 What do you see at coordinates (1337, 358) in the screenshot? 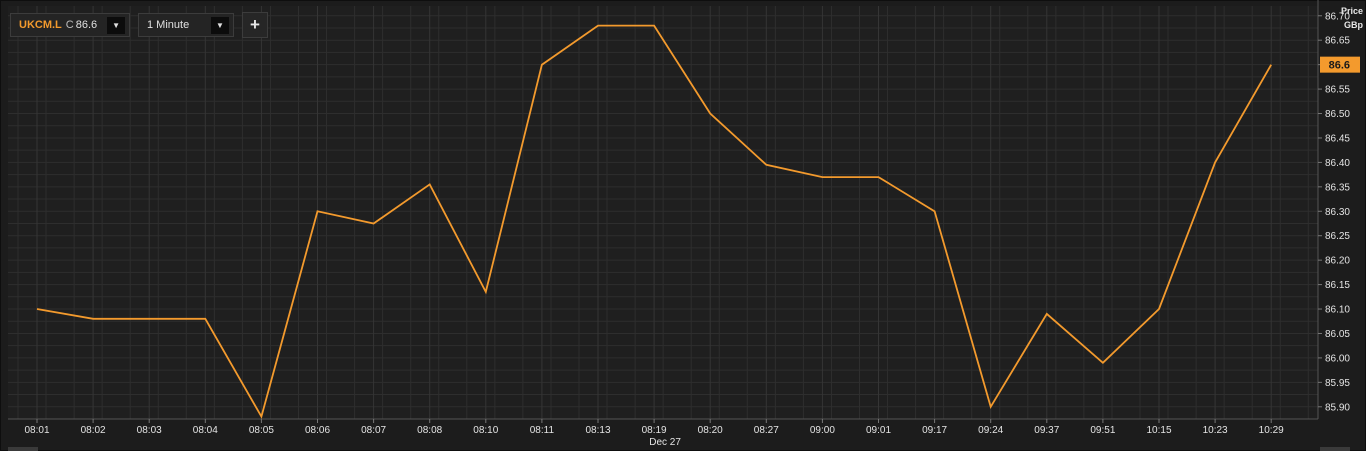
I see `y-tick-label: 86.00` at bounding box center [1337, 358].